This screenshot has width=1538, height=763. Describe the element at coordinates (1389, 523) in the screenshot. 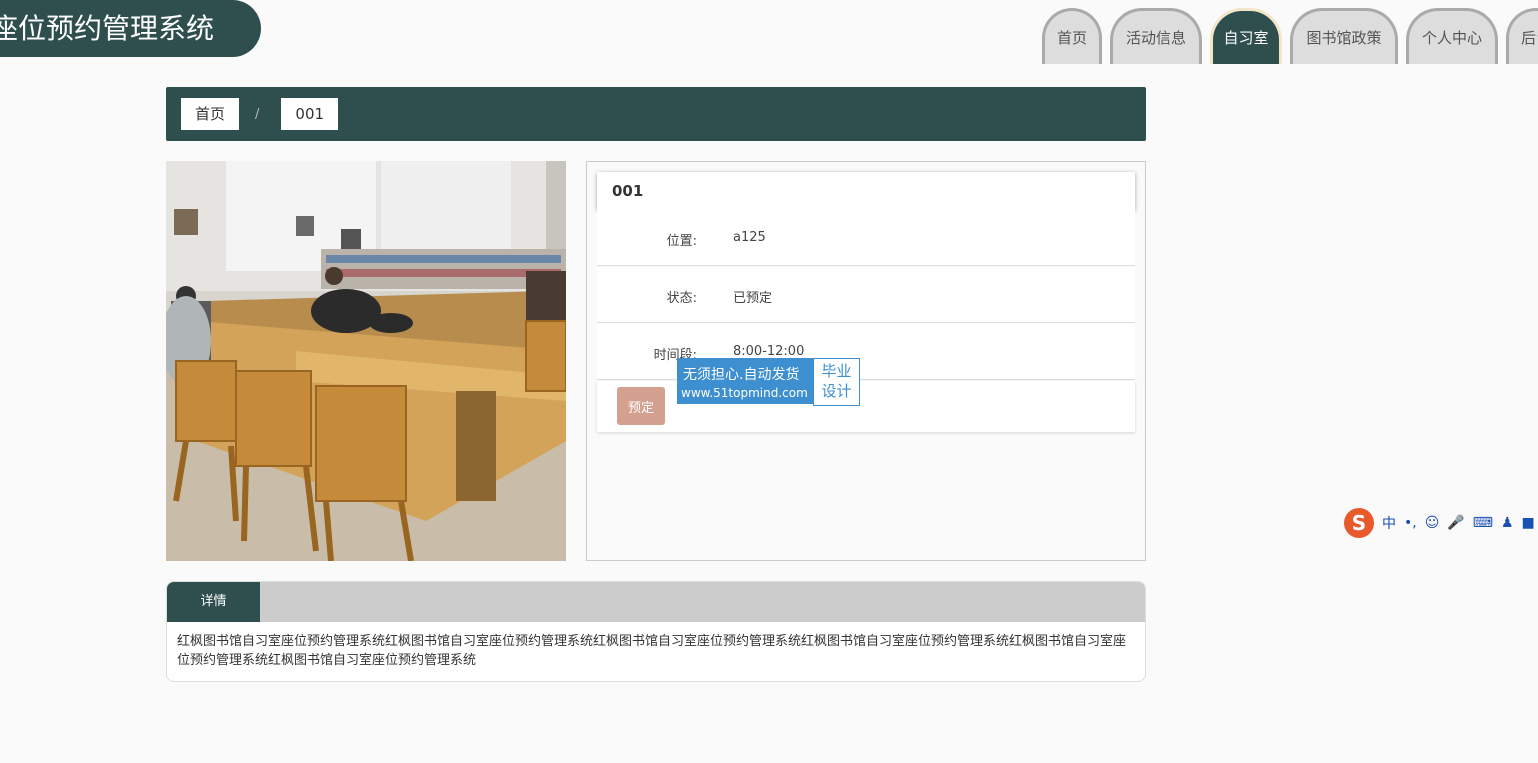

I see `ime-language-toggle: 中` at that location.